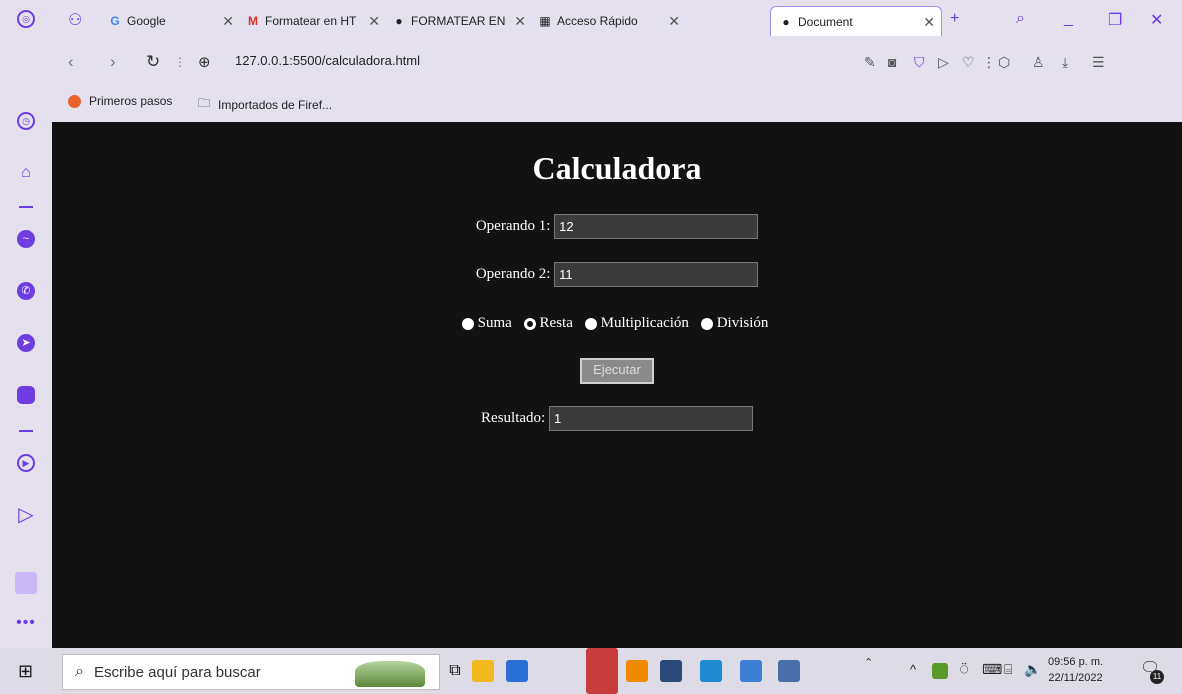 This screenshot has height=694, width=1182. What do you see at coordinates (742, 323) in the screenshot?
I see `radio-label: División` at bounding box center [742, 323].